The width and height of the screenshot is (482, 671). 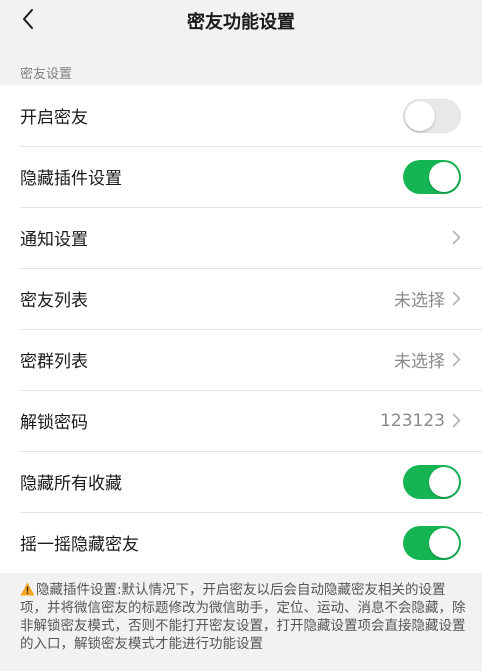 What do you see at coordinates (241, 237) in the screenshot?
I see `row-notification-settings: 通知设置` at bounding box center [241, 237].